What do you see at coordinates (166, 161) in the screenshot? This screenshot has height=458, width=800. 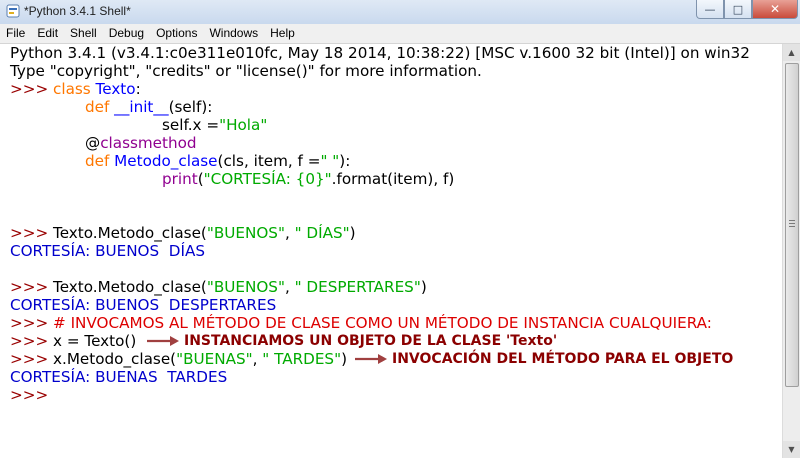 I see `method-name: Metodo_clase` at bounding box center [166, 161].